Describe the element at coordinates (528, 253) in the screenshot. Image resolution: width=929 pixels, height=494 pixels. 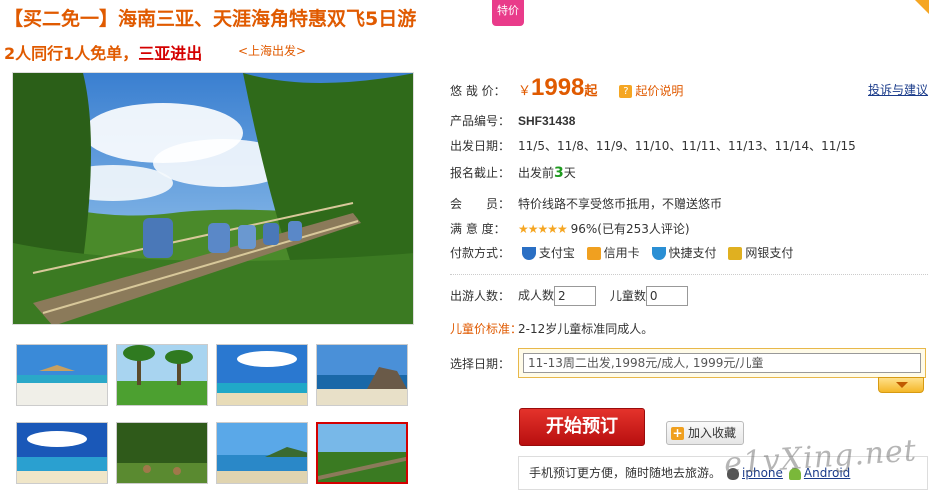
I see `alipay-shield-icon` at that location.